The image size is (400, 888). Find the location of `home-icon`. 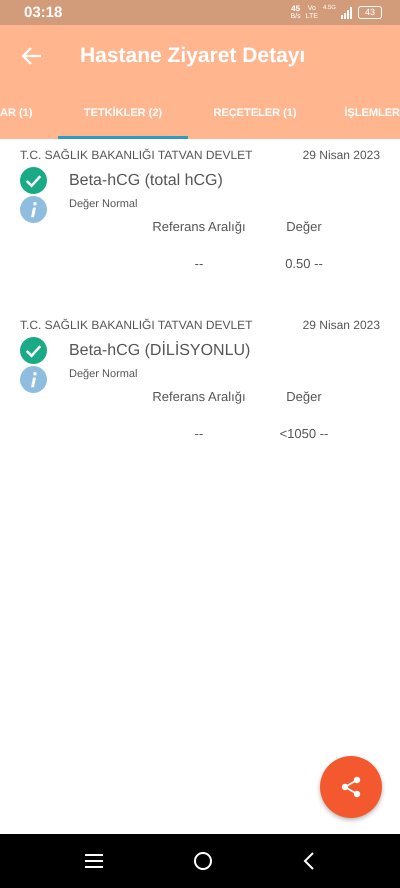

home-icon is located at coordinates (203, 861).